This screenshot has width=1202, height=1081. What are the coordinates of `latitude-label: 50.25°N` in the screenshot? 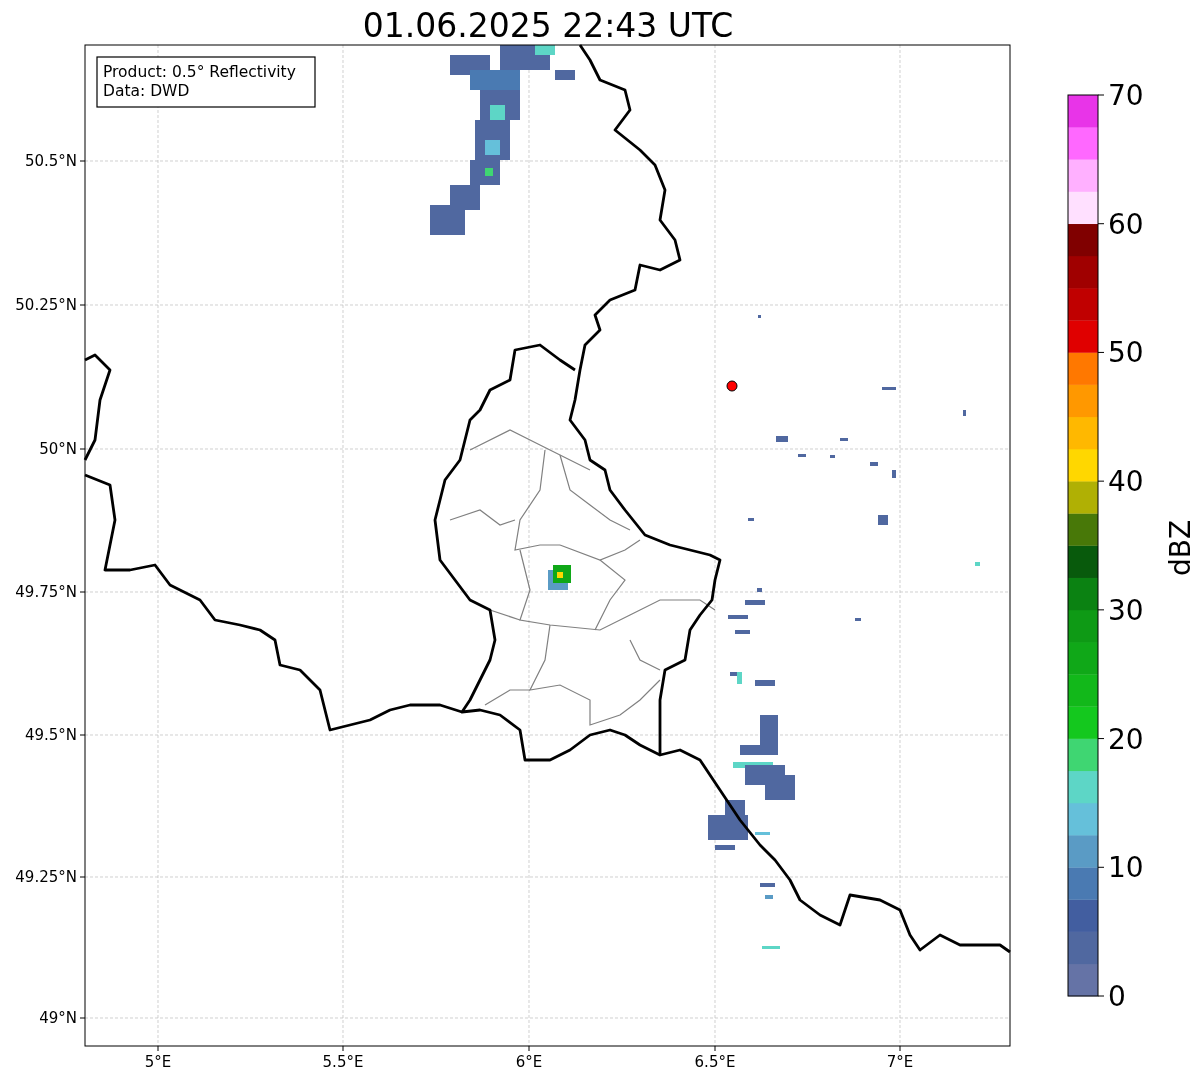 It's located at (46, 305).